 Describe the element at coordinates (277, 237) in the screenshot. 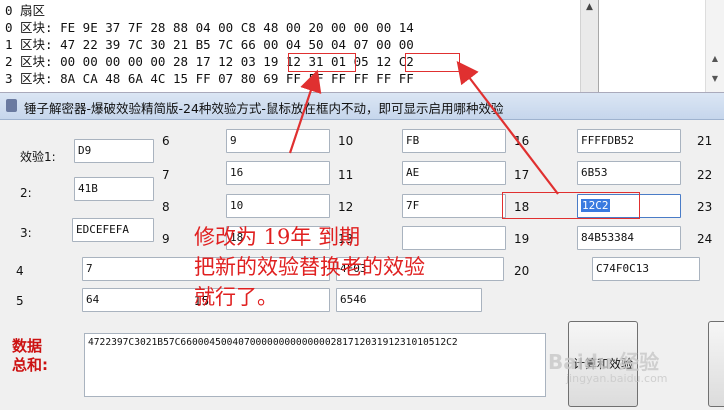

I see `annotation-line-1: 修改为 19年 到期` at that location.